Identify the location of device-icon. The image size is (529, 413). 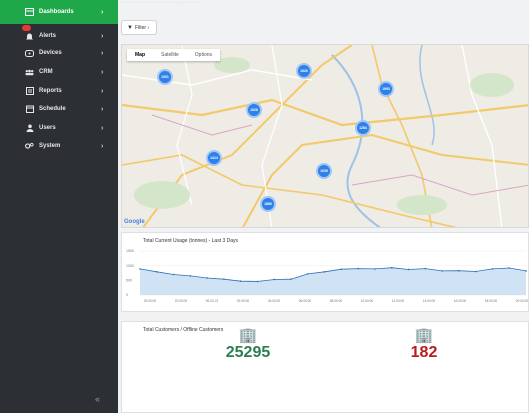
(29, 53).